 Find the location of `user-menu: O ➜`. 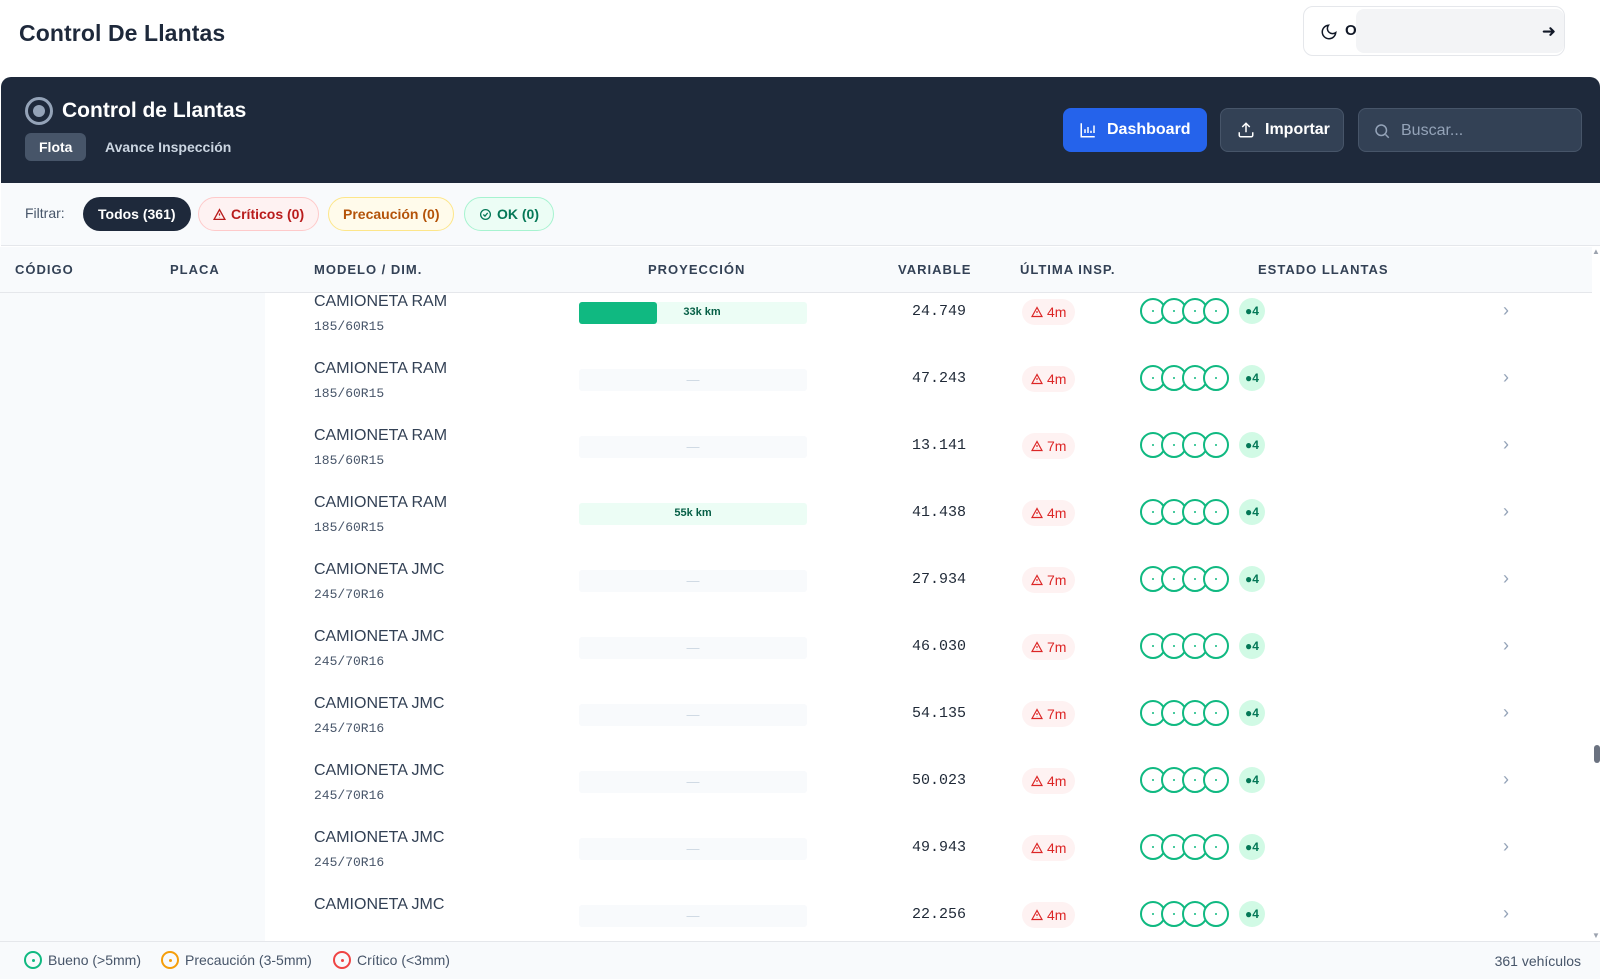

user-menu: O ➜ is located at coordinates (1434, 31).